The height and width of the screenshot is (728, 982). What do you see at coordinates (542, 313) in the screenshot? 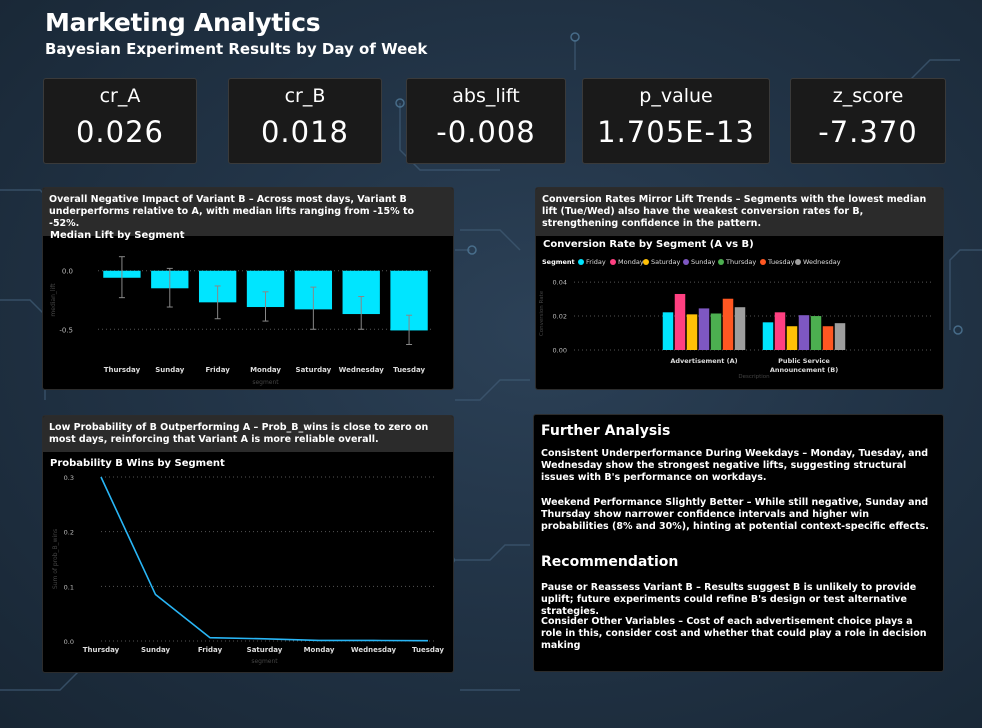
I see `y-axis-label: Conversion Rate` at bounding box center [542, 313].